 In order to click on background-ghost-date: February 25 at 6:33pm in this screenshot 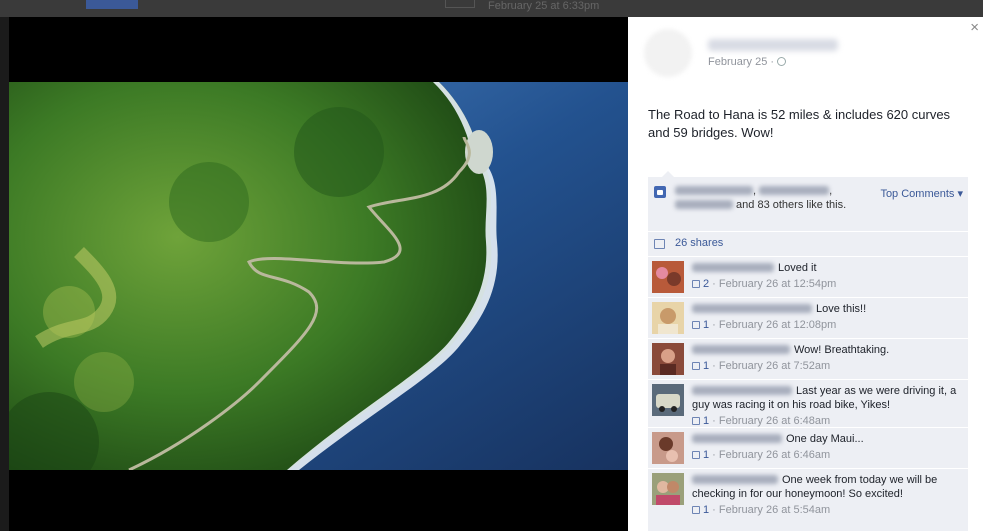, I will do `click(544, 6)`.